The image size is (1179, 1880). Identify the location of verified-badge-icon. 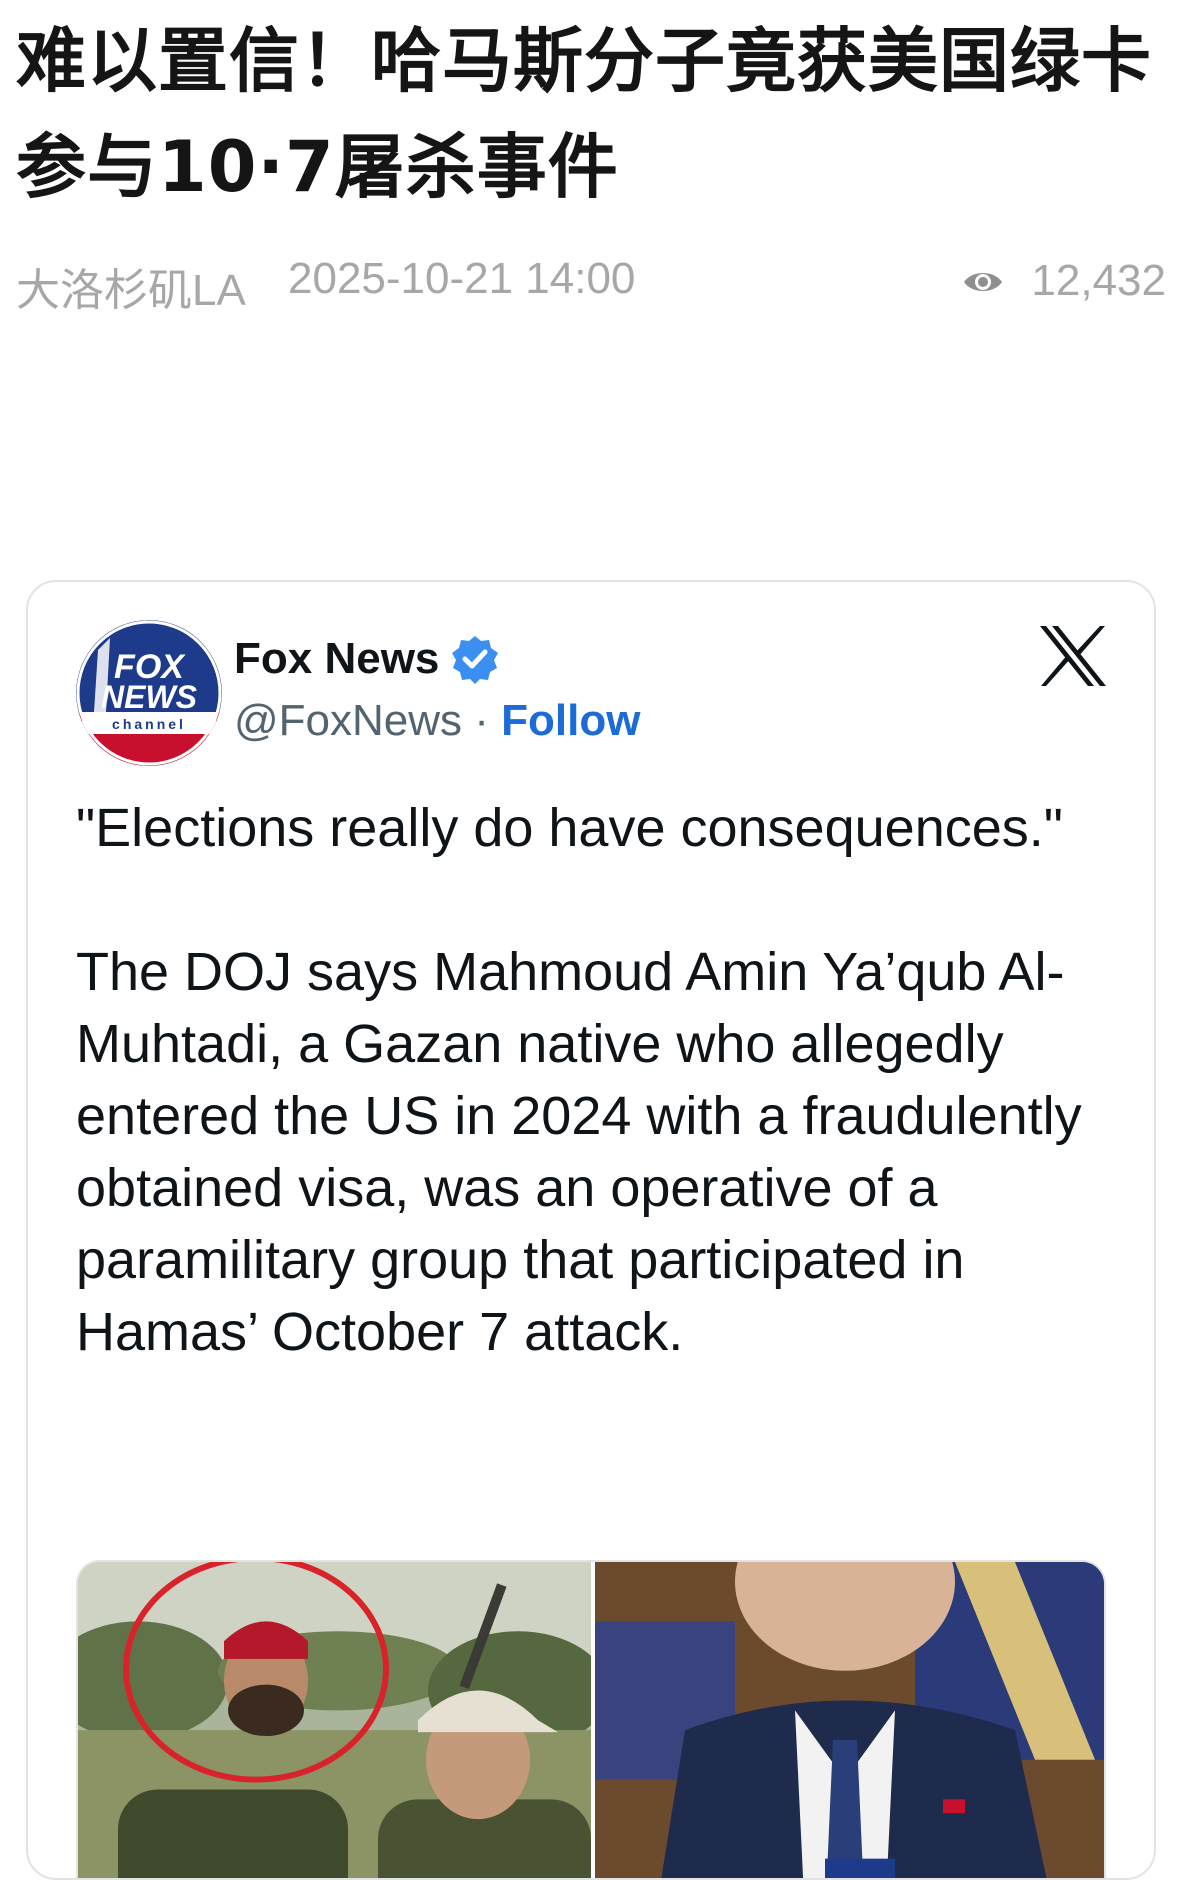
(475, 660).